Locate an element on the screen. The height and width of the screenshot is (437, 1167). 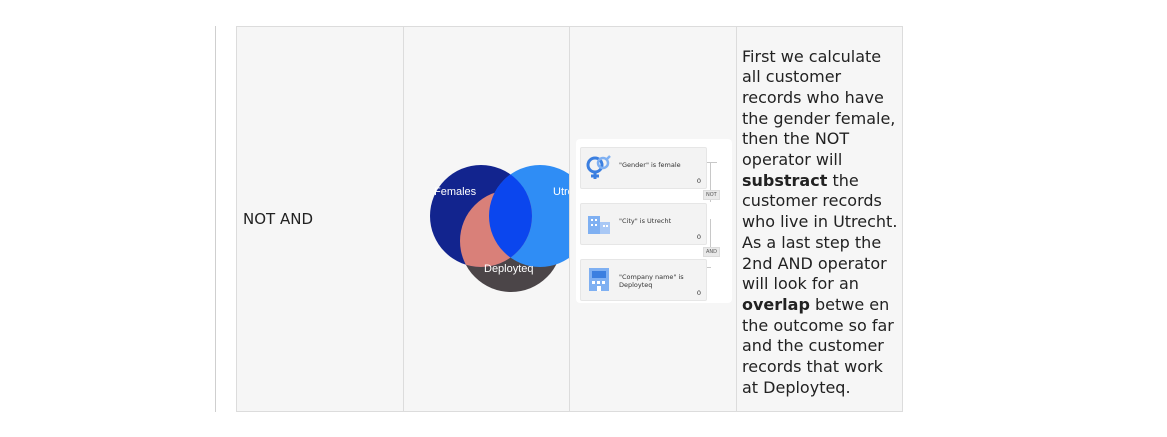
rule-text: "Gender" is is located at coordinates (639, 165).